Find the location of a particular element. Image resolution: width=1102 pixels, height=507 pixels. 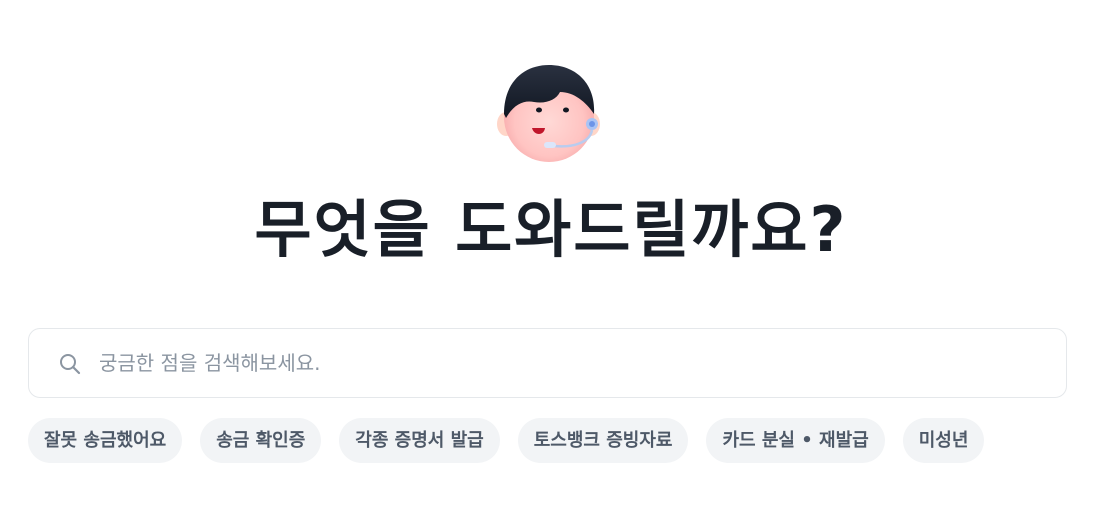

topic-chip-certificates: 각종 증명서 발급 is located at coordinates (419, 440).